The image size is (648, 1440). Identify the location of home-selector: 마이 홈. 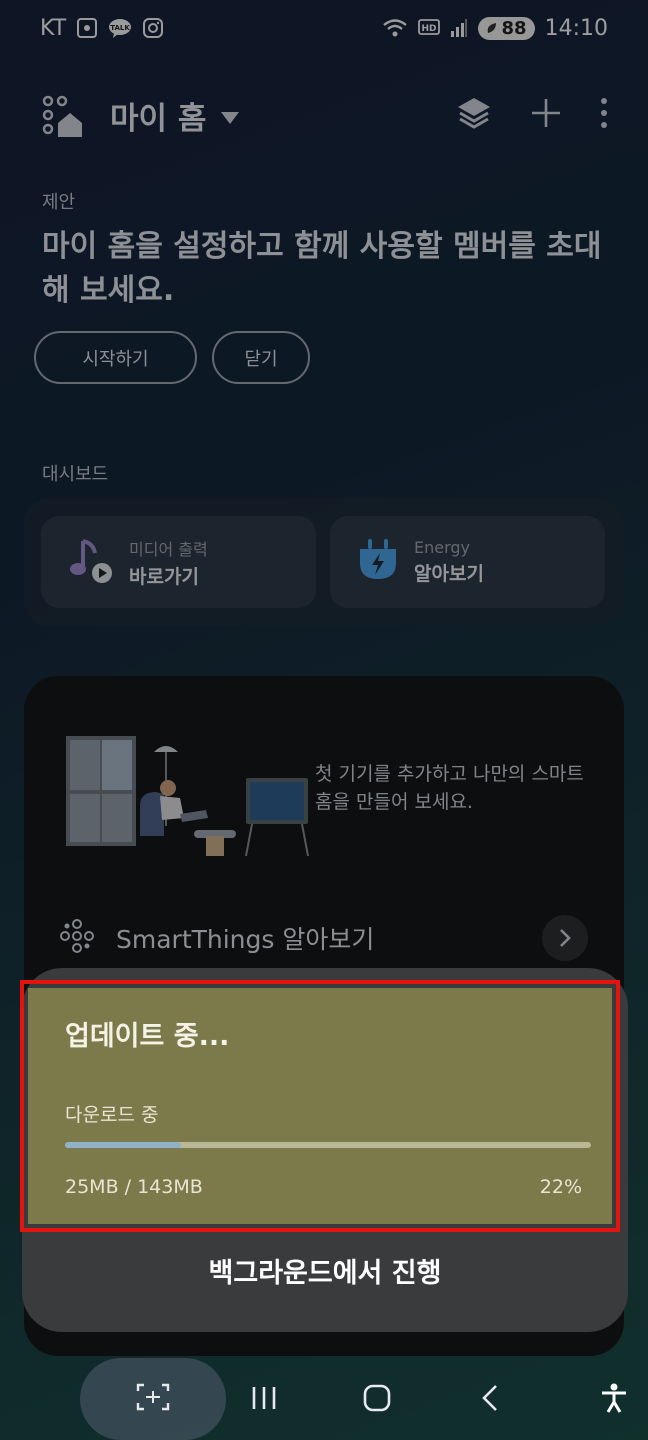
(175, 115).